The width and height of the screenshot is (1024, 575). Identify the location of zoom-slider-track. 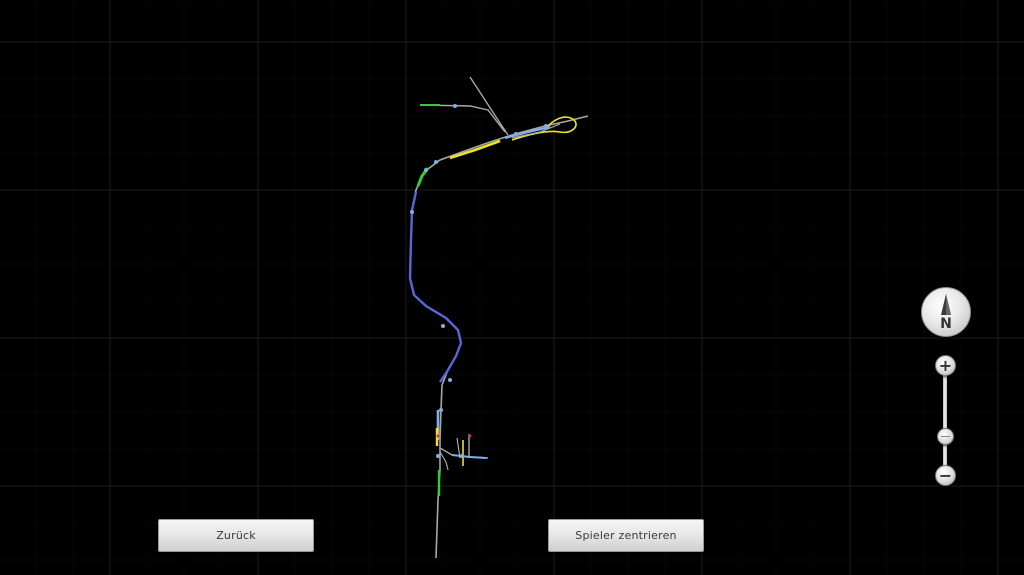
(945, 424).